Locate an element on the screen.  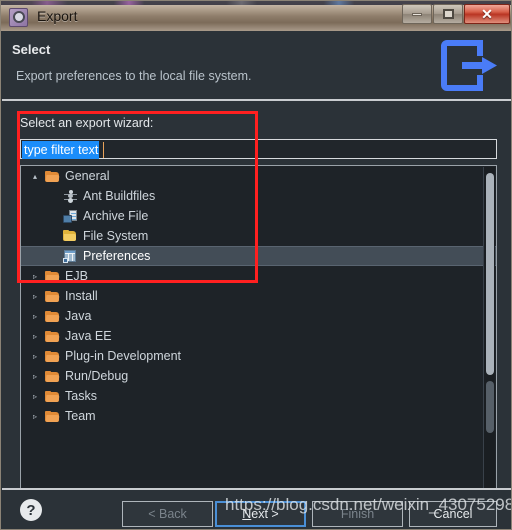
tree-item-label: Java is located at coordinates (78, 316).